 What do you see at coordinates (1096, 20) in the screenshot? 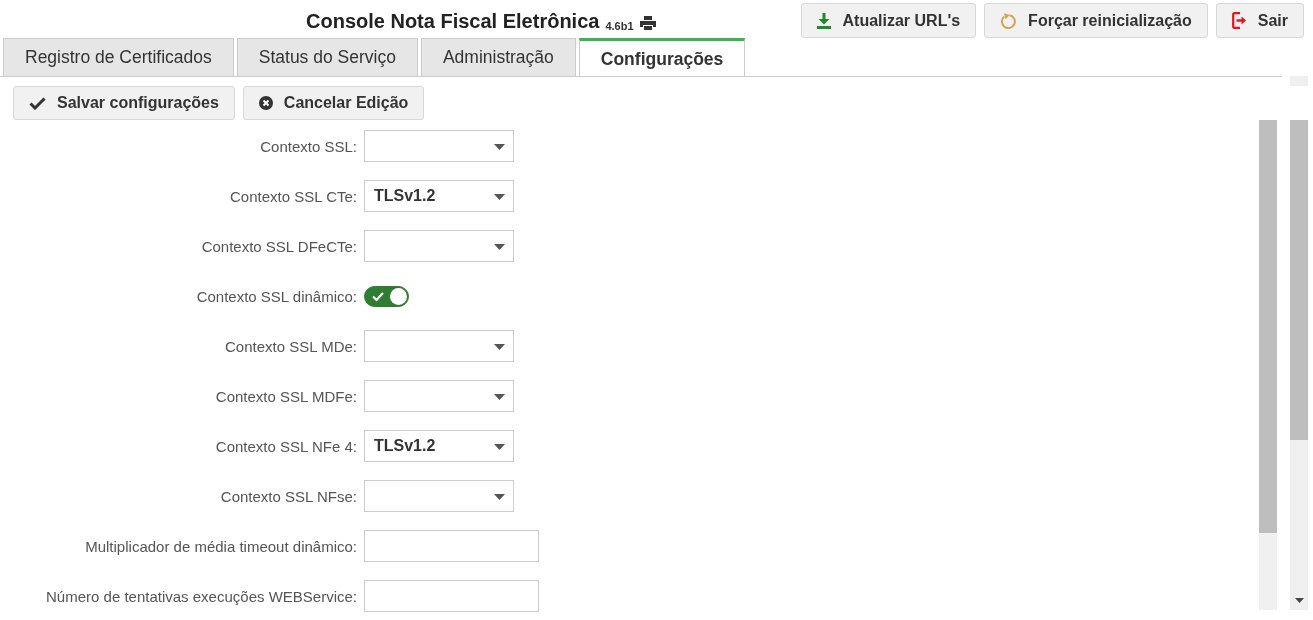
I see `restart-button: Forçar reinicialização` at bounding box center [1096, 20].